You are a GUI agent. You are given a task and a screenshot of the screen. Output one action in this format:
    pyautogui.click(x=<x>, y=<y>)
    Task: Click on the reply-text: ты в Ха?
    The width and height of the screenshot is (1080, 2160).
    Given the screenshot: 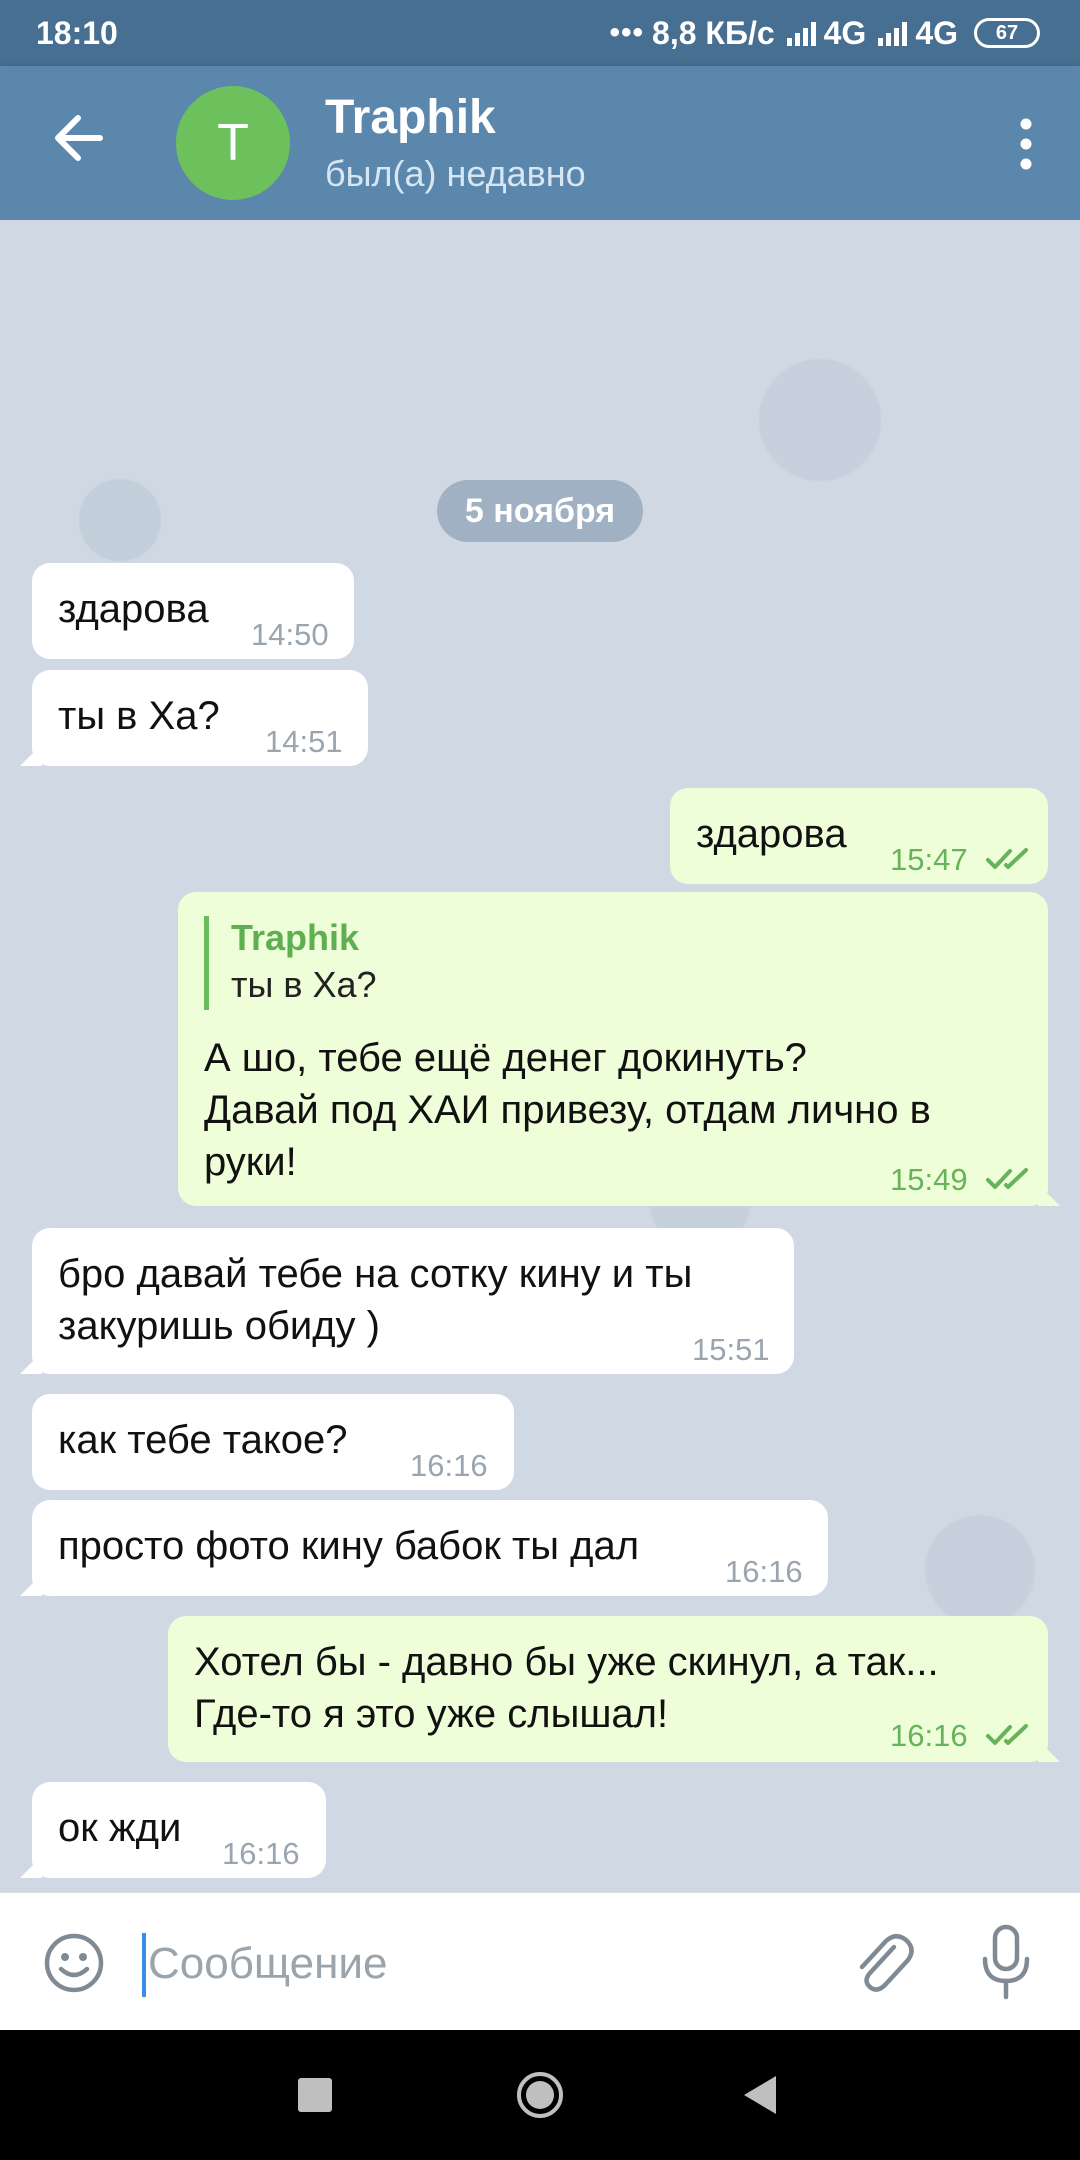 What is the action you would take?
    pyautogui.click(x=304, y=984)
    